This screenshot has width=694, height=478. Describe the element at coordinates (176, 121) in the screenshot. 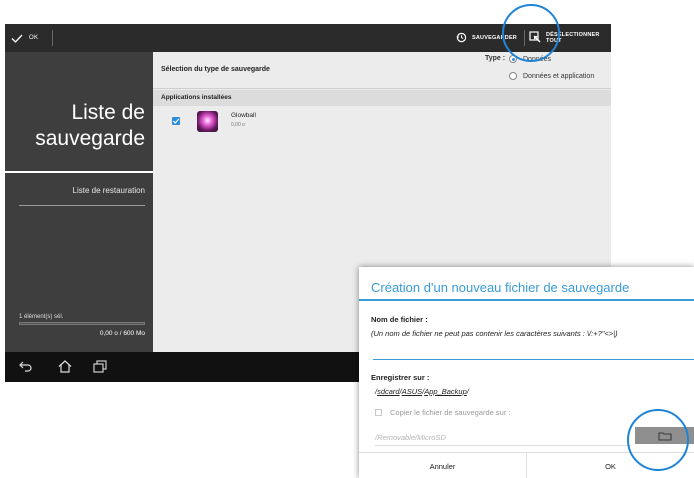

I see `app-checkbox` at that location.